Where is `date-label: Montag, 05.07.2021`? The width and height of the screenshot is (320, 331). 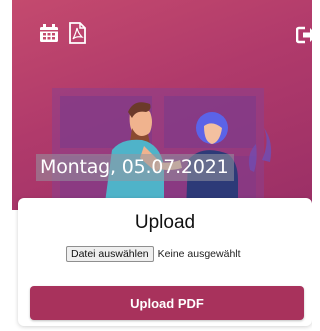 date-label: Montag, 05.07.2021 is located at coordinates (135, 167).